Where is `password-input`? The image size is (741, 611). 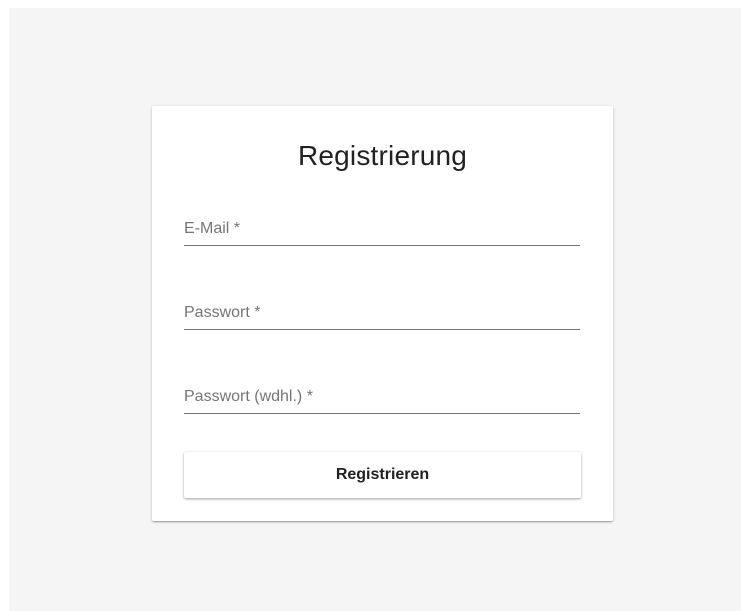 password-input is located at coordinates (382, 313).